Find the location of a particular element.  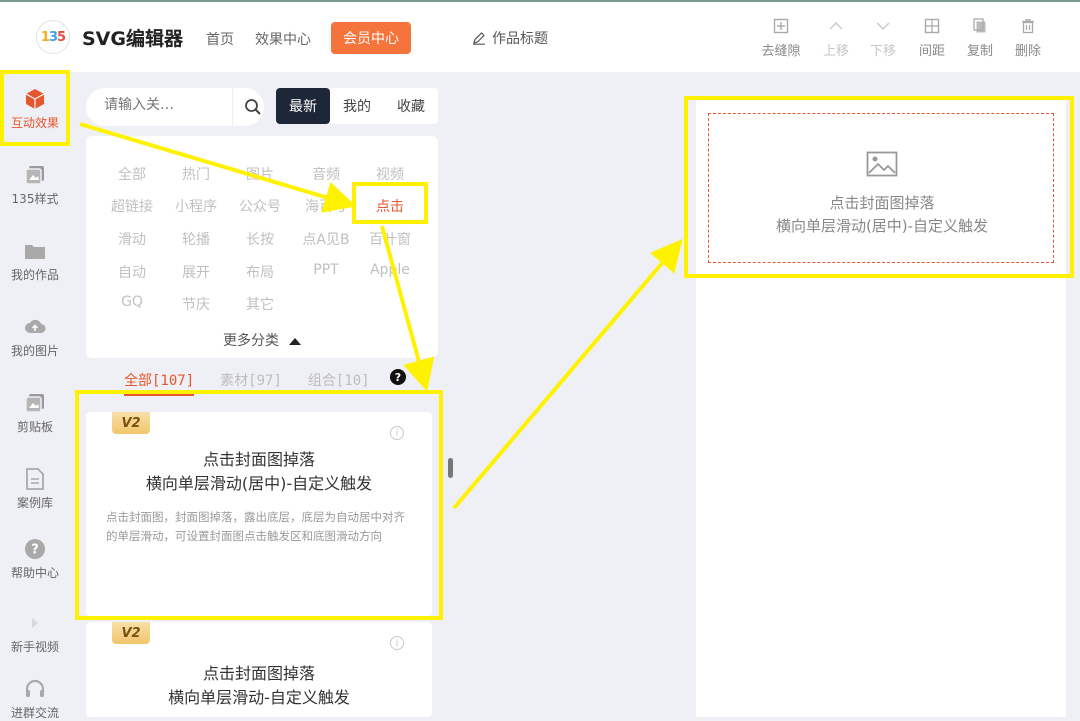

tab-latest: 最新 is located at coordinates (303, 106).